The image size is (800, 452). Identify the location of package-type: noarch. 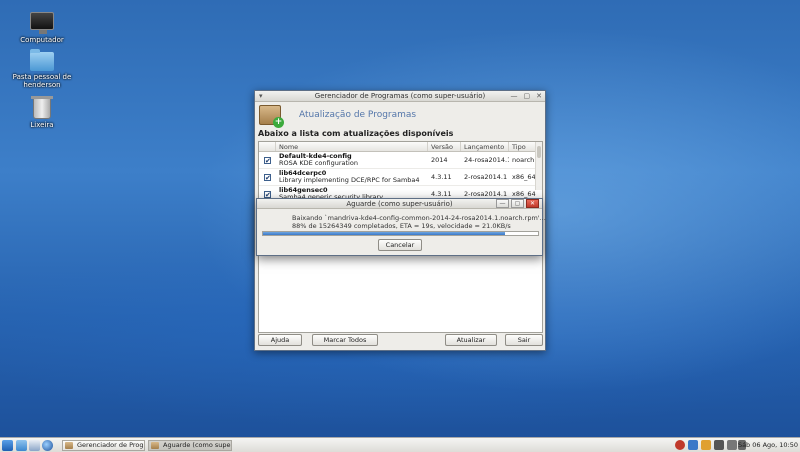
(523, 160).